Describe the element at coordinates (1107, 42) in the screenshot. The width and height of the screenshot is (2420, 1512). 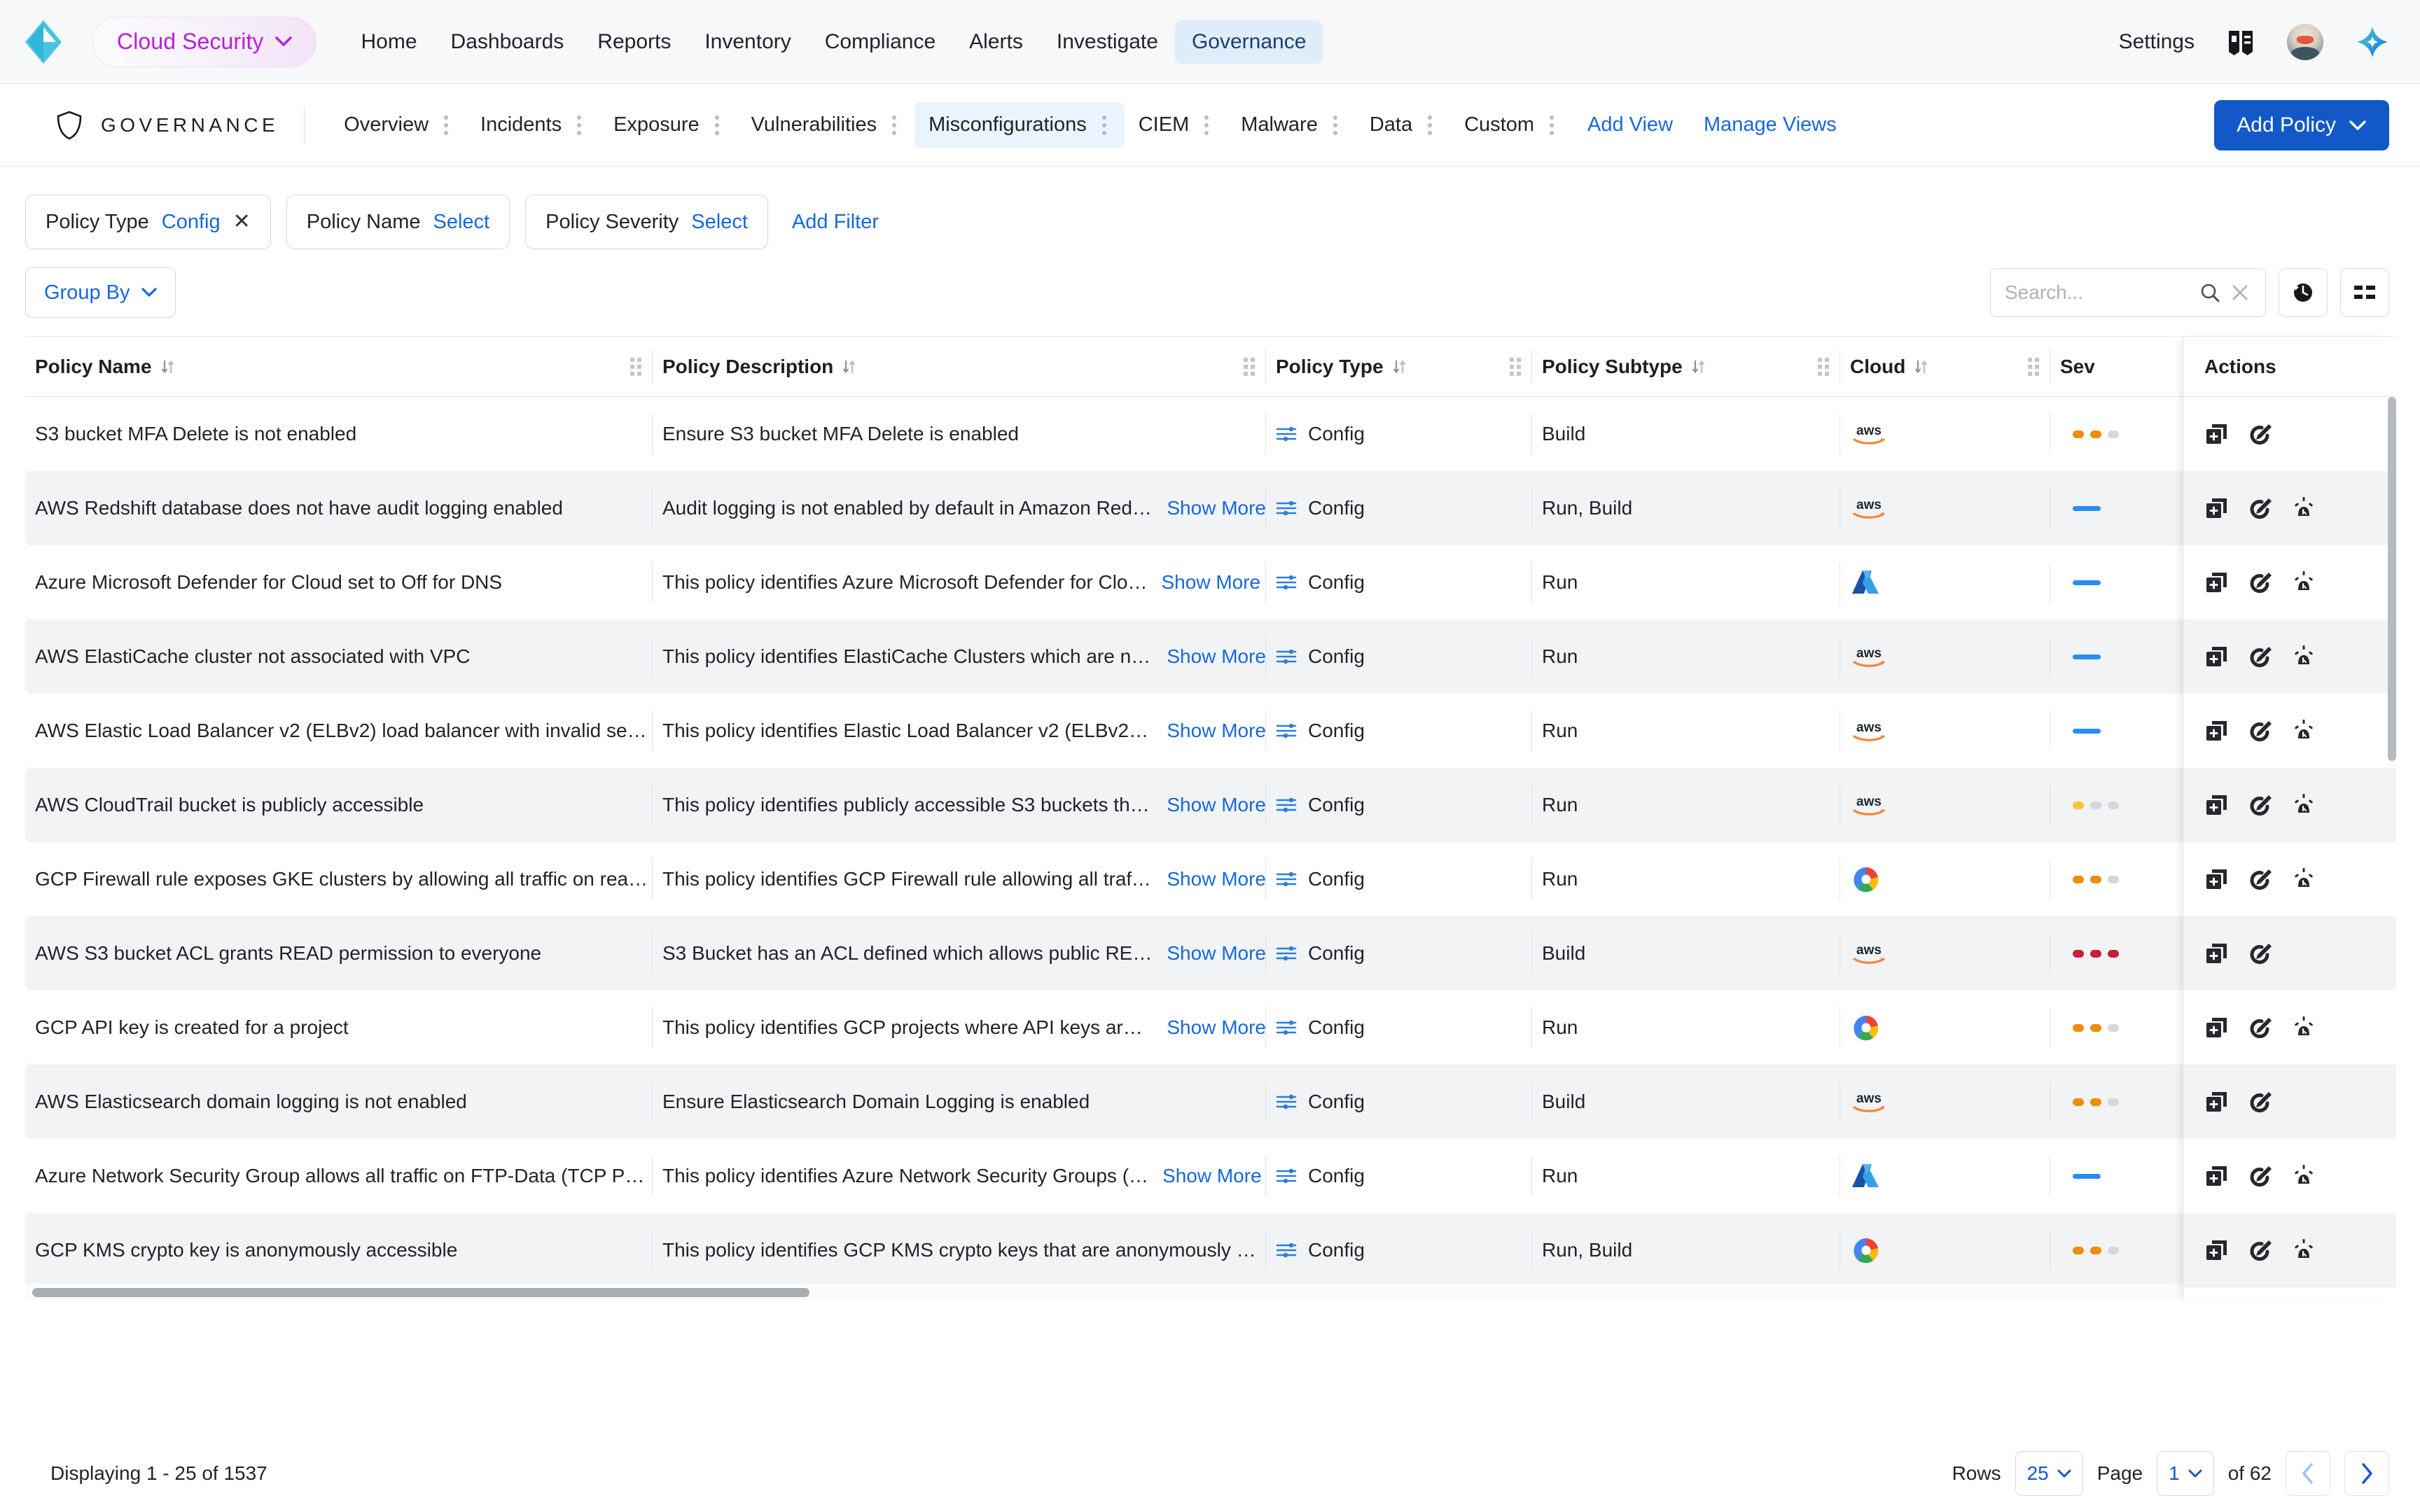
I see `nav-item-investigate: Investigate` at that location.